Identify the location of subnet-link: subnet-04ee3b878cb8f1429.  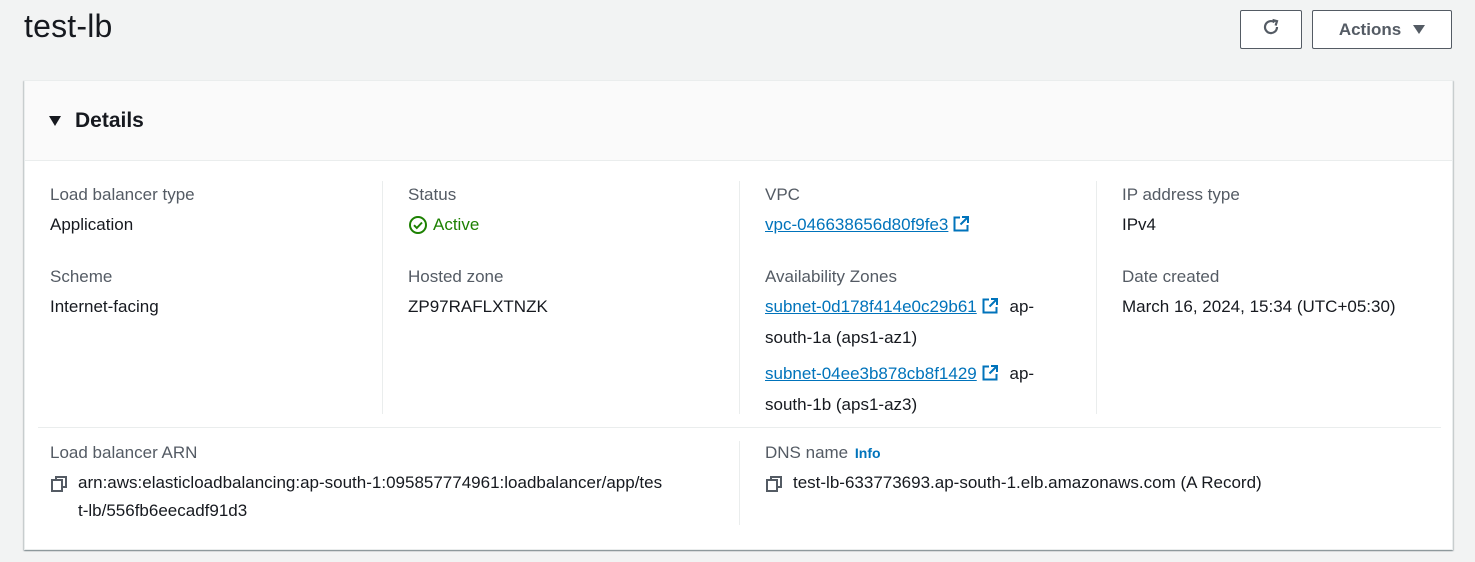
(871, 373).